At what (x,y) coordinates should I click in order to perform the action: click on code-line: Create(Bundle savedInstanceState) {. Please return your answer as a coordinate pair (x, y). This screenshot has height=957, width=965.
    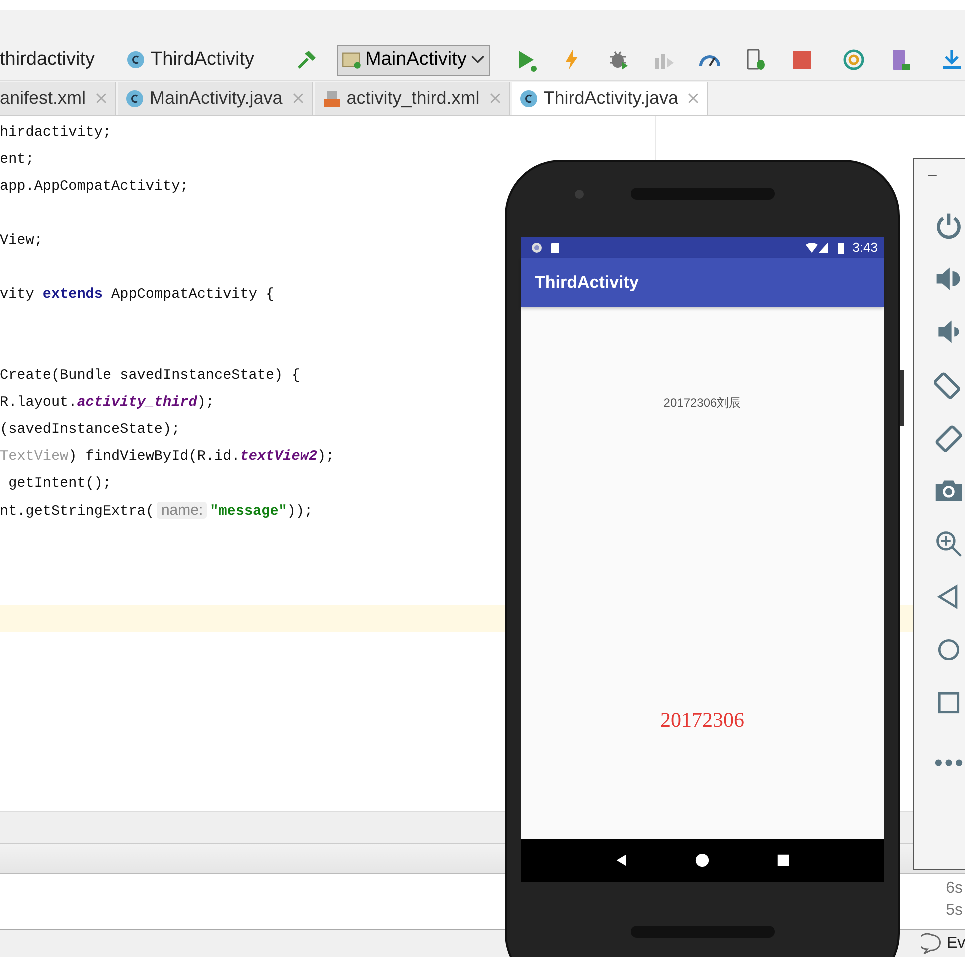
    Looking at the image, I should click on (150, 376).